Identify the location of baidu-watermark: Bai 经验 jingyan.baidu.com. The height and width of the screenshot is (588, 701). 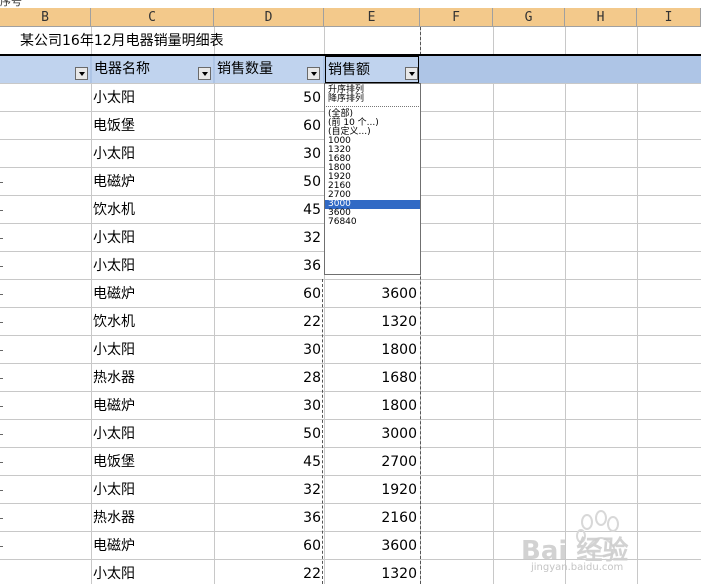
(596, 543).